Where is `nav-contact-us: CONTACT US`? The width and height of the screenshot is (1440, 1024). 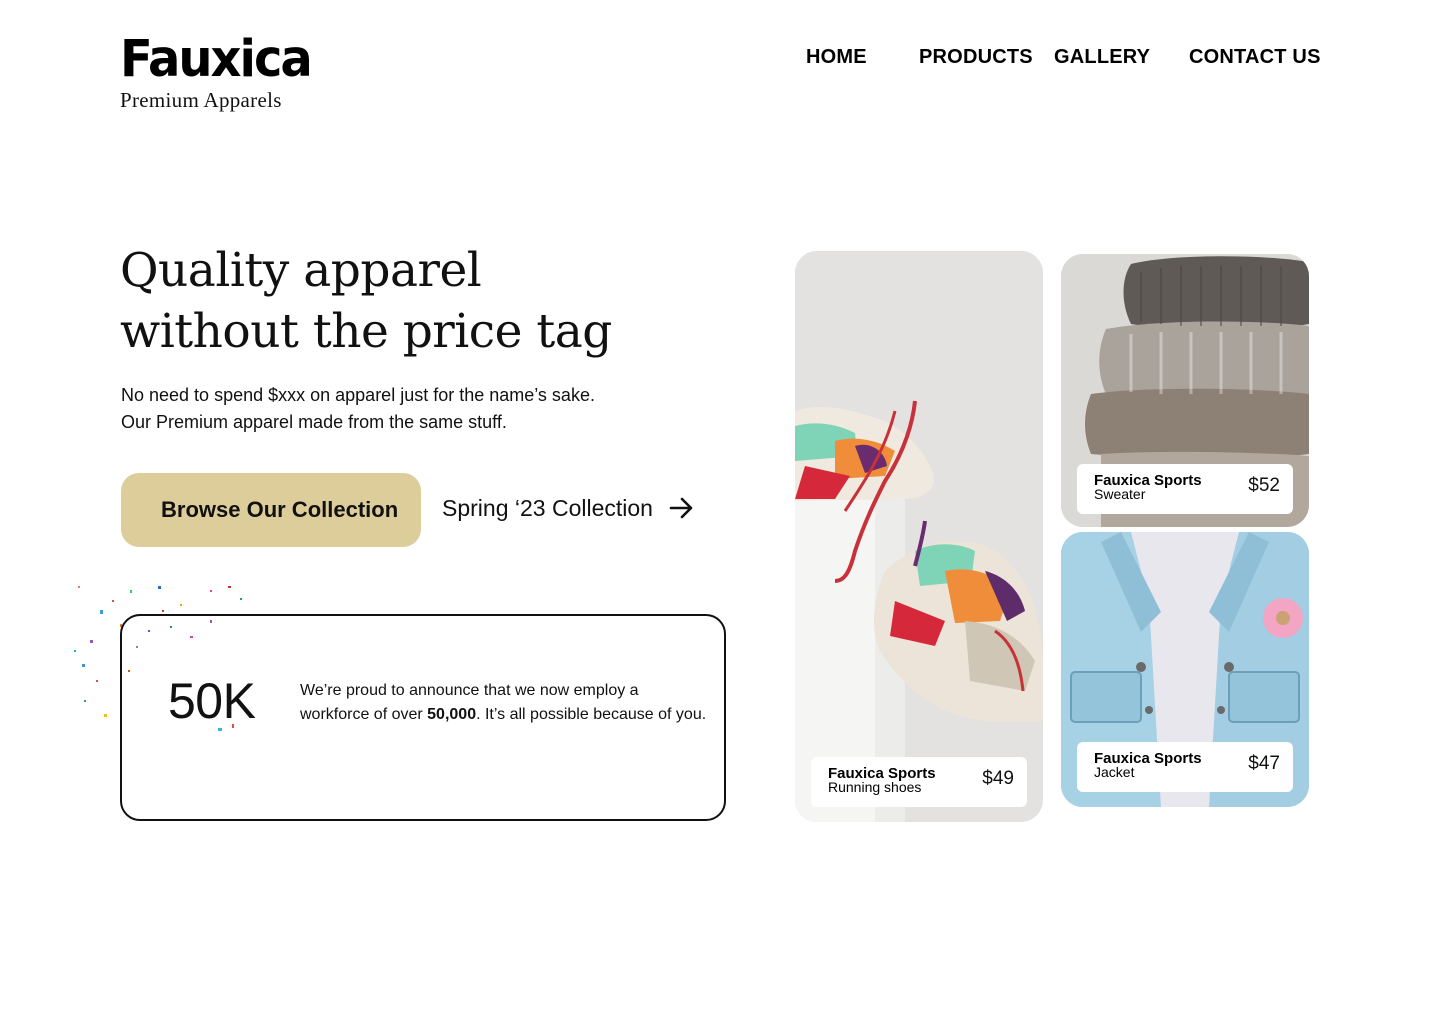 nav-contact-us: CONTACT US is located at coordinates (1255, 57).